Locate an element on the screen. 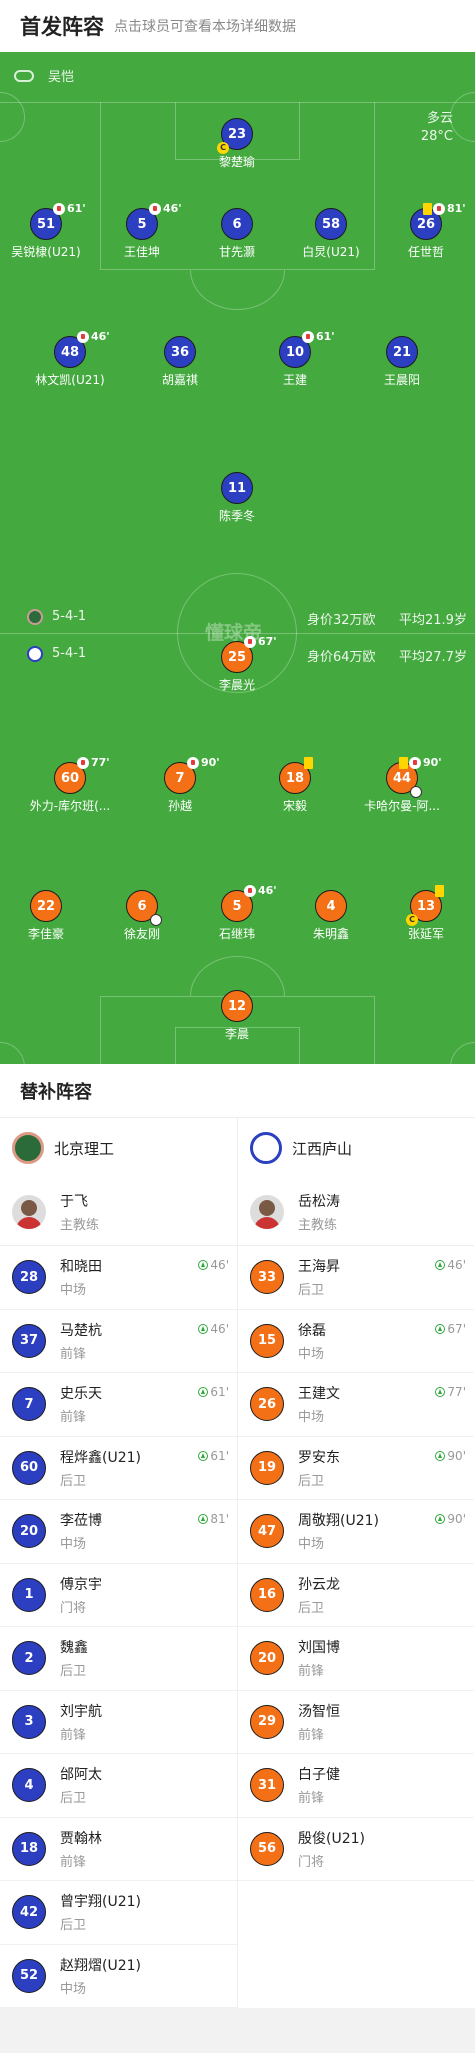 The height and width of the screenshot is (2053, 475). bench-player-row: 47 周敬翔(U21) 中场 90' is located at coordinates (356, 1532).